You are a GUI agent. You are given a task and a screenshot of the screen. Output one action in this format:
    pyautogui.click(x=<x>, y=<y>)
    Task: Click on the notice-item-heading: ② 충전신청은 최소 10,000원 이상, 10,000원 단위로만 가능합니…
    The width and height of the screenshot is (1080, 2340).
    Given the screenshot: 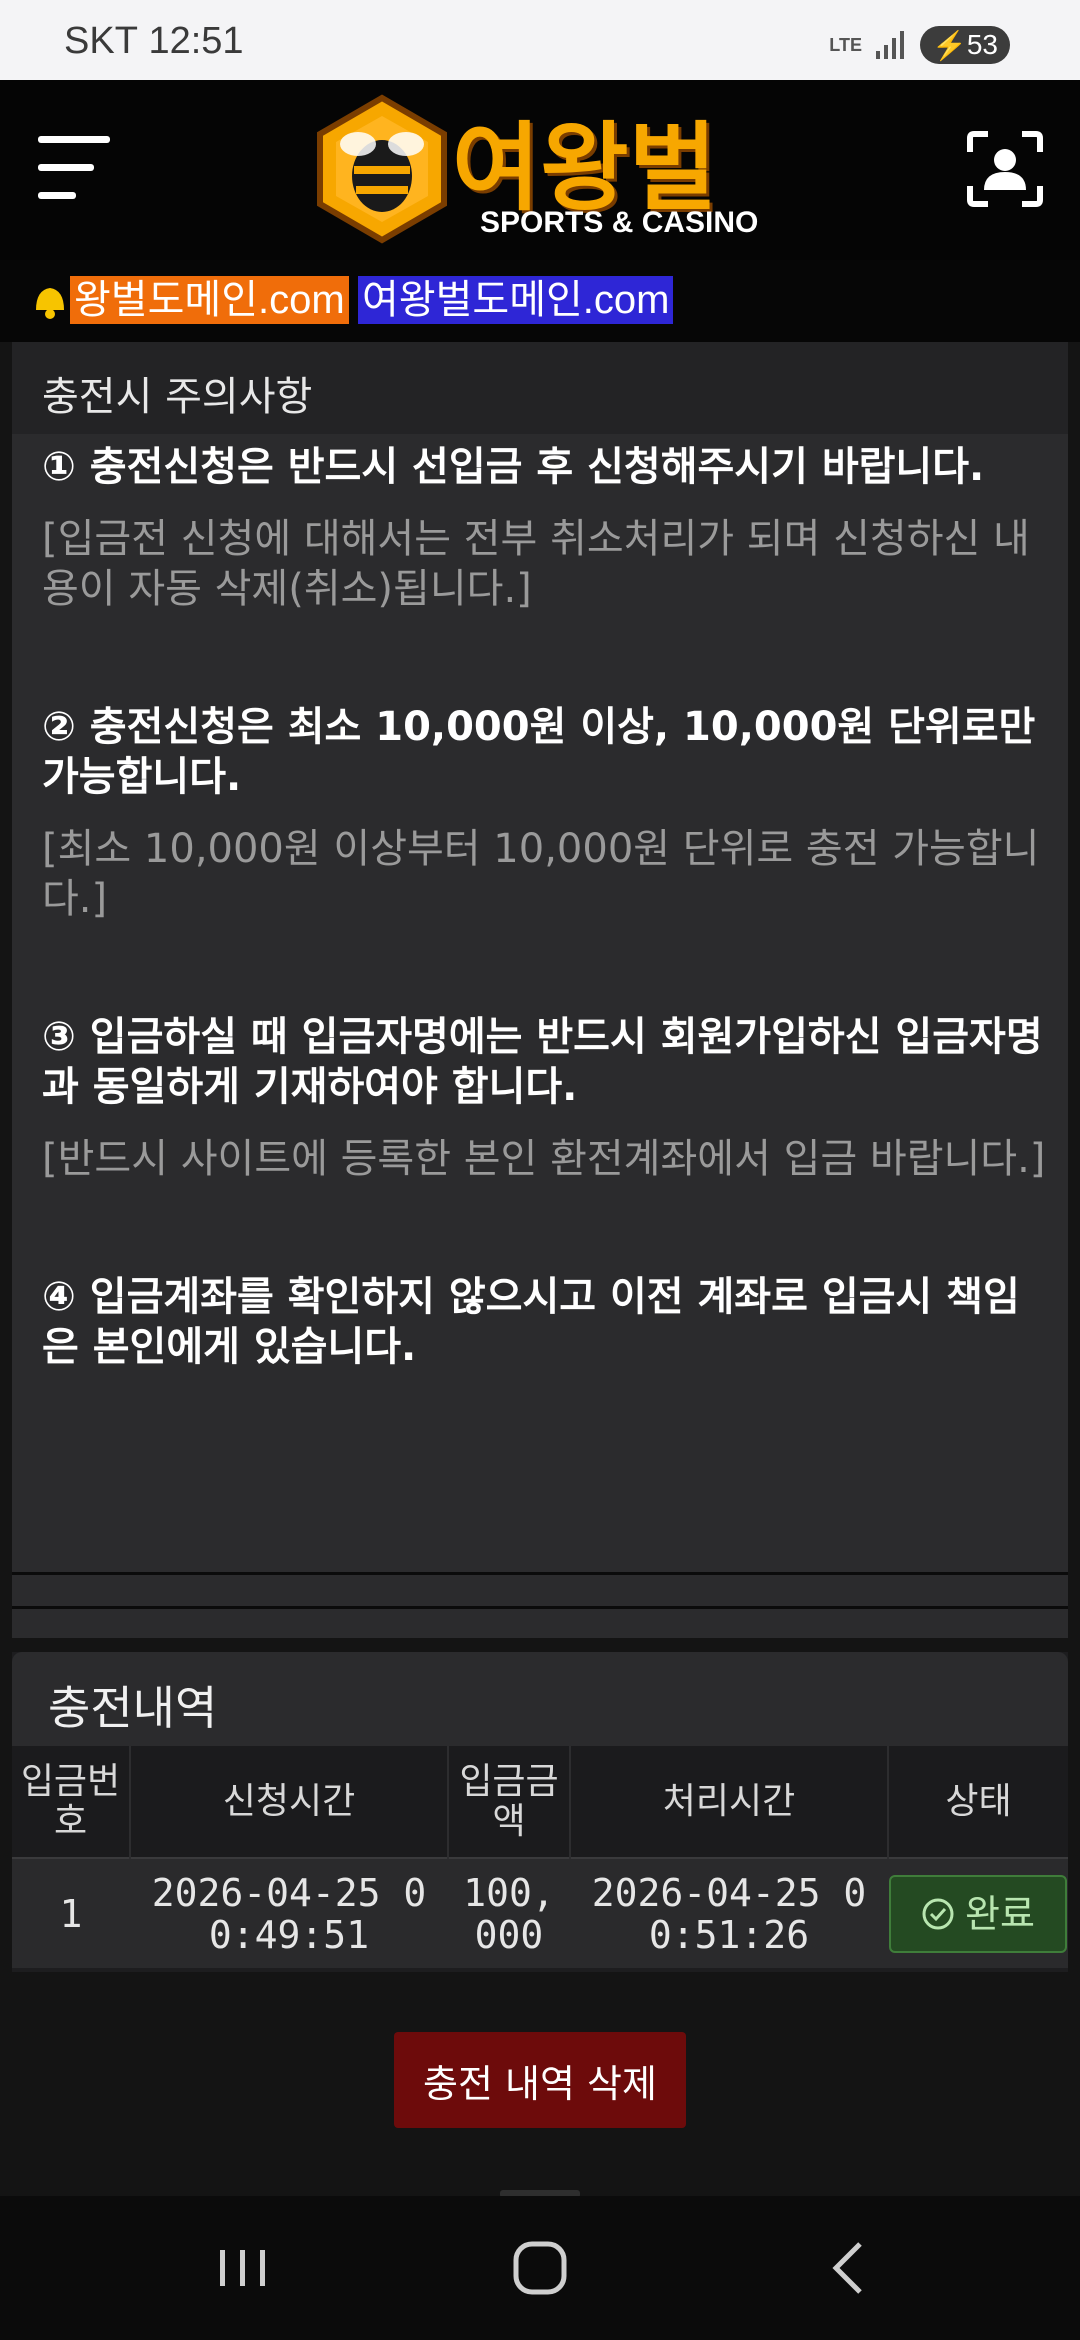 What is the action you would take?
    pyautogui.click(x=539, y=752)
    